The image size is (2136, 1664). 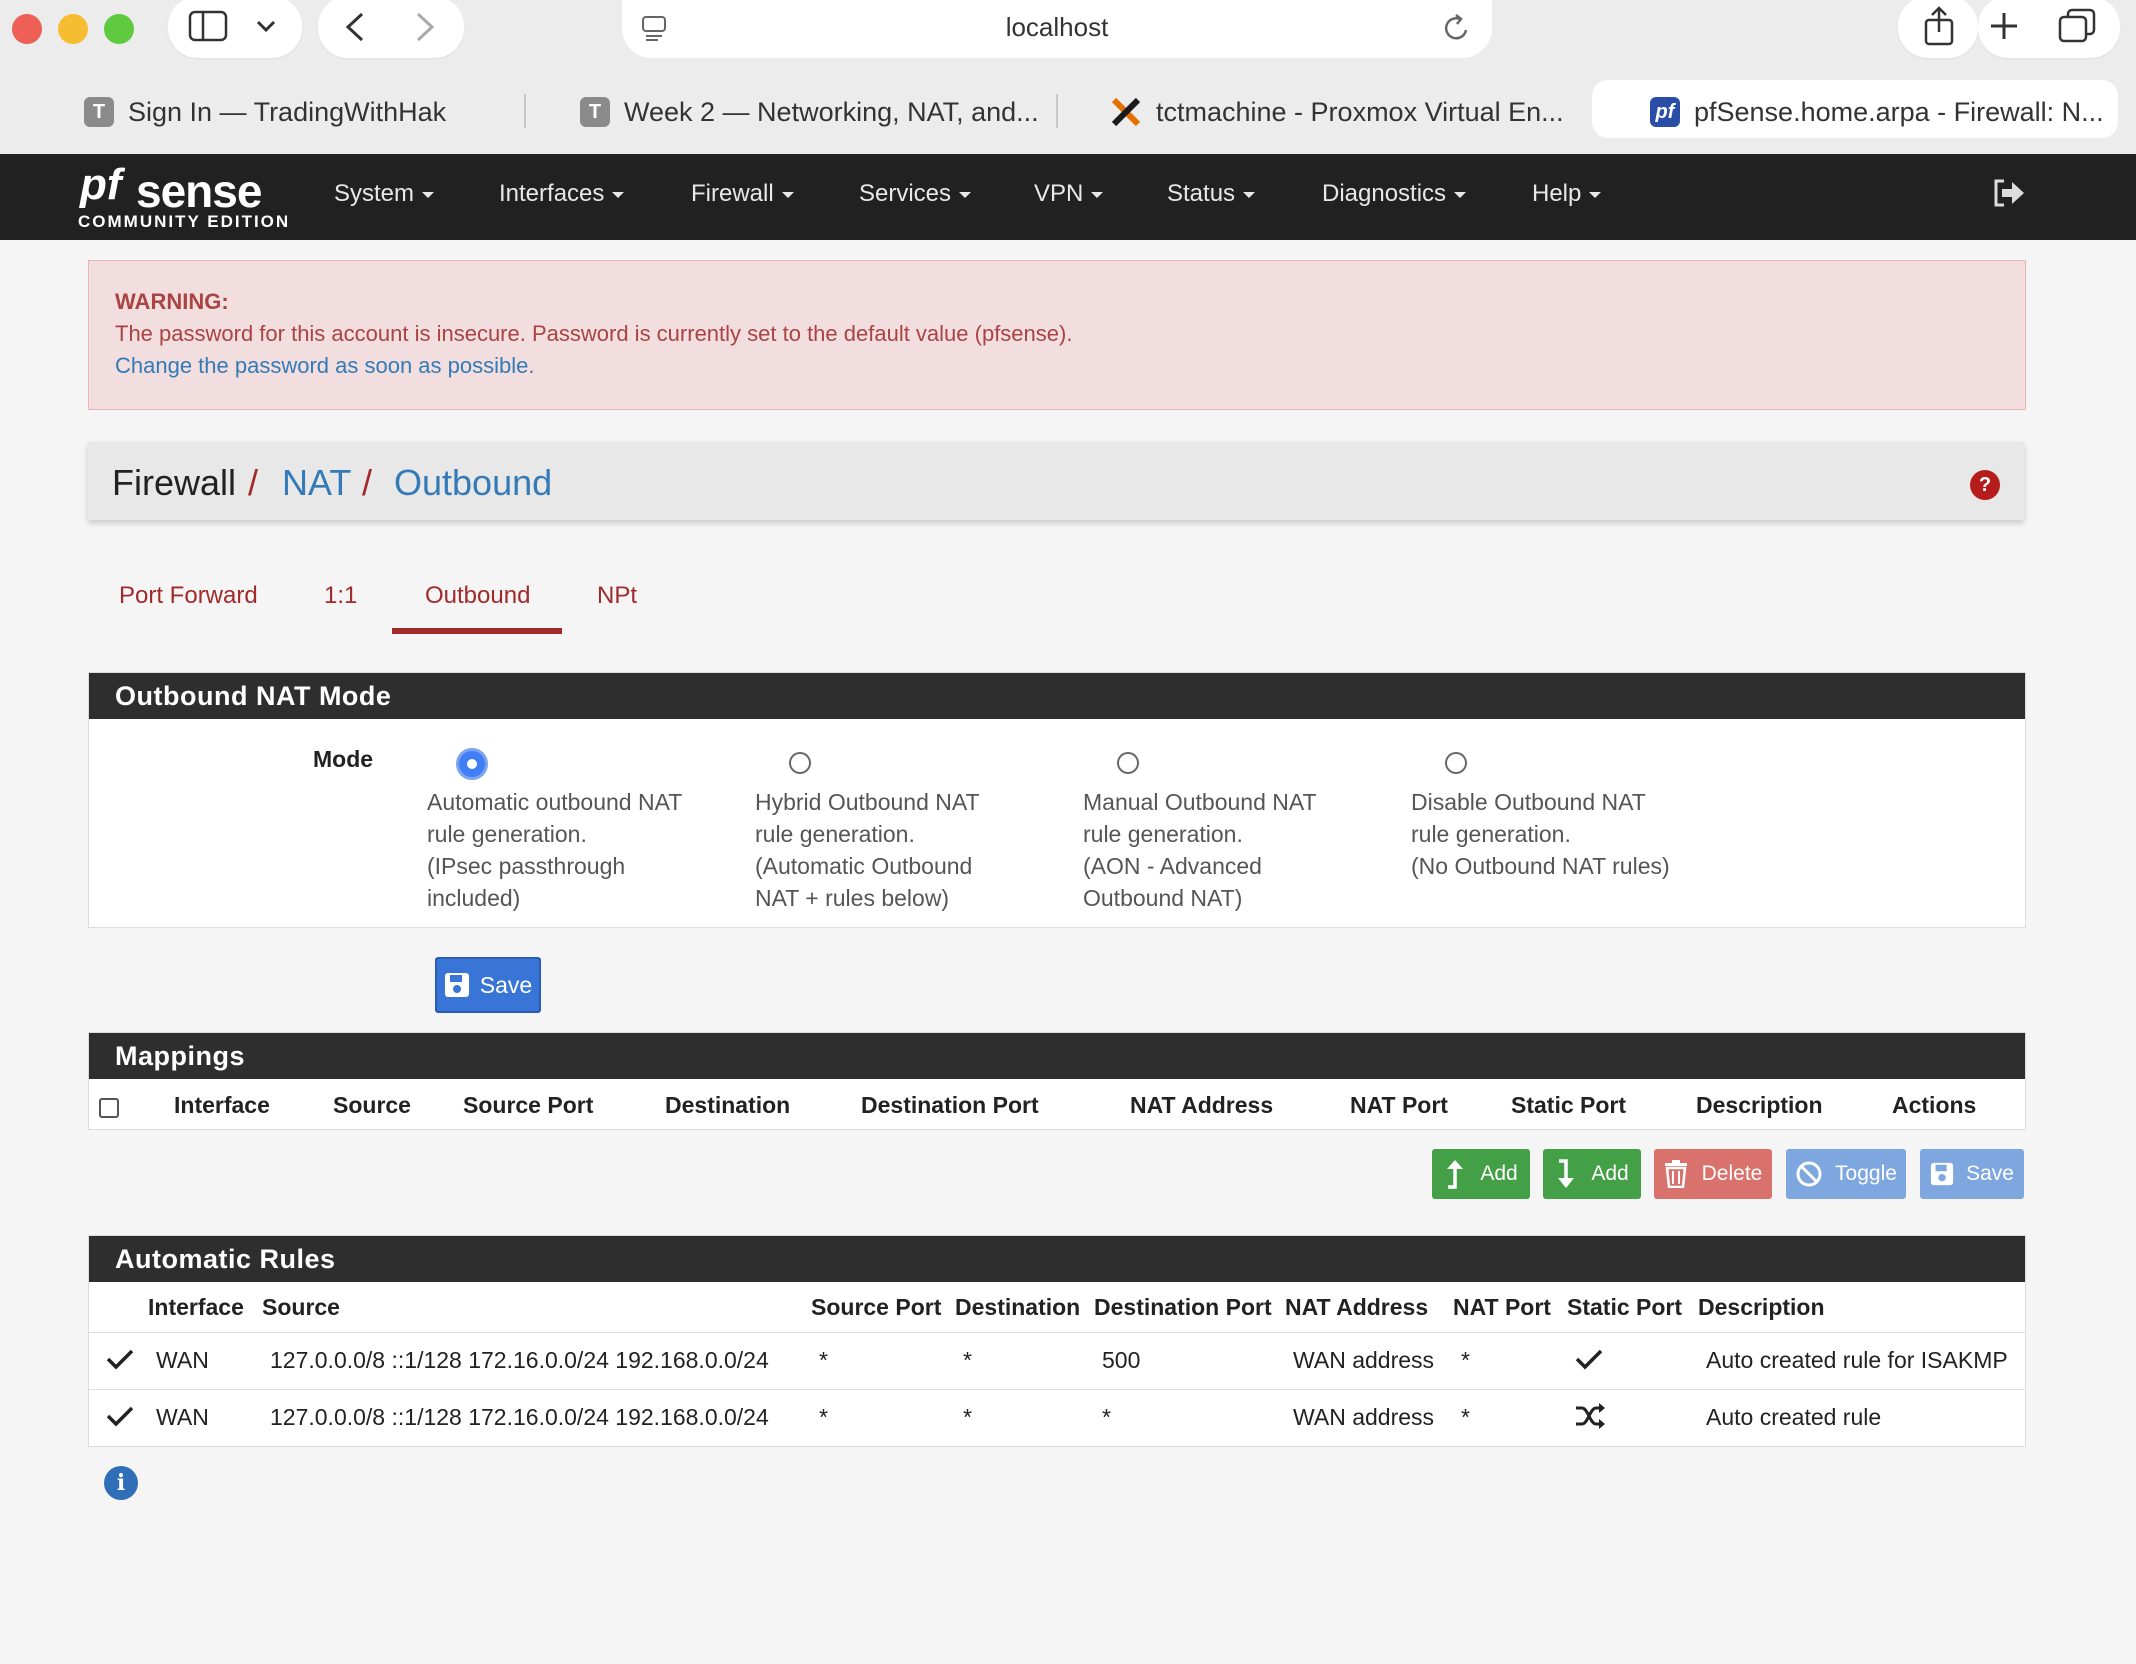 I want to click on tab-overview-icon, so click(x=2077, y=26).